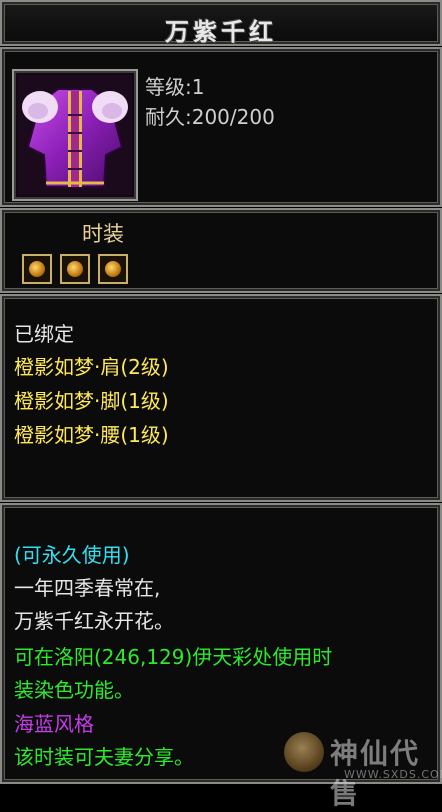 The width and height of the screenshot is (442, 812). What do you see at coordinates (221, 31) in the screenshot?
I see `item-name: 万紫千红` at bounding box center [221, 31].